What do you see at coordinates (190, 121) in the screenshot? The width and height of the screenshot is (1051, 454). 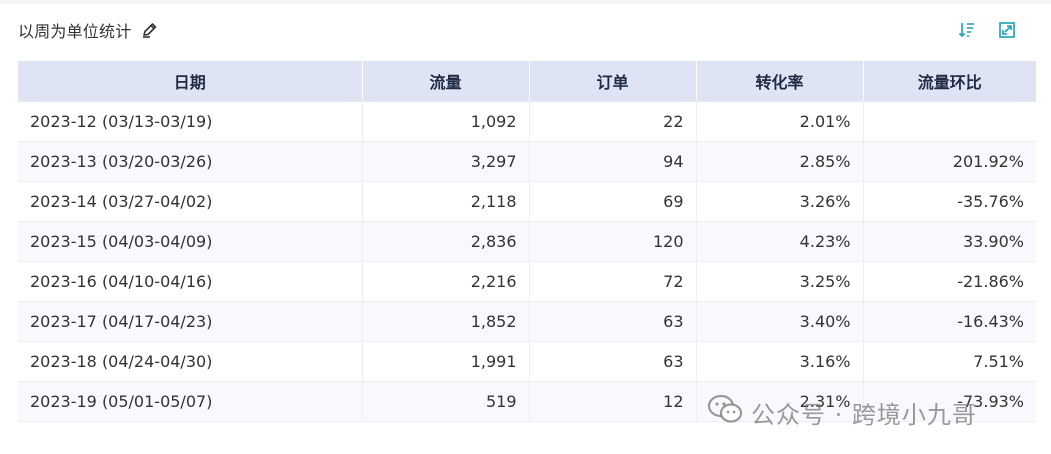 I see `cell-date: 2023-12 (03/13-03/19)` at bounding box center [190, 121].